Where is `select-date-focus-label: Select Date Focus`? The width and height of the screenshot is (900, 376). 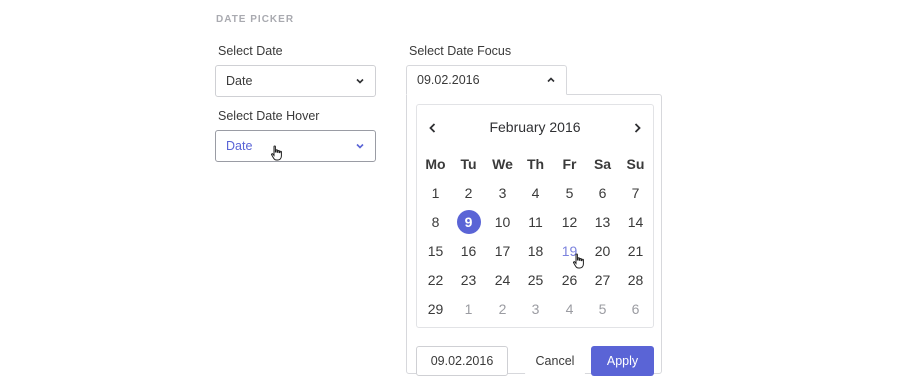 select-date-focus-label: Select Date Focus is located at coordinates (460, 51).